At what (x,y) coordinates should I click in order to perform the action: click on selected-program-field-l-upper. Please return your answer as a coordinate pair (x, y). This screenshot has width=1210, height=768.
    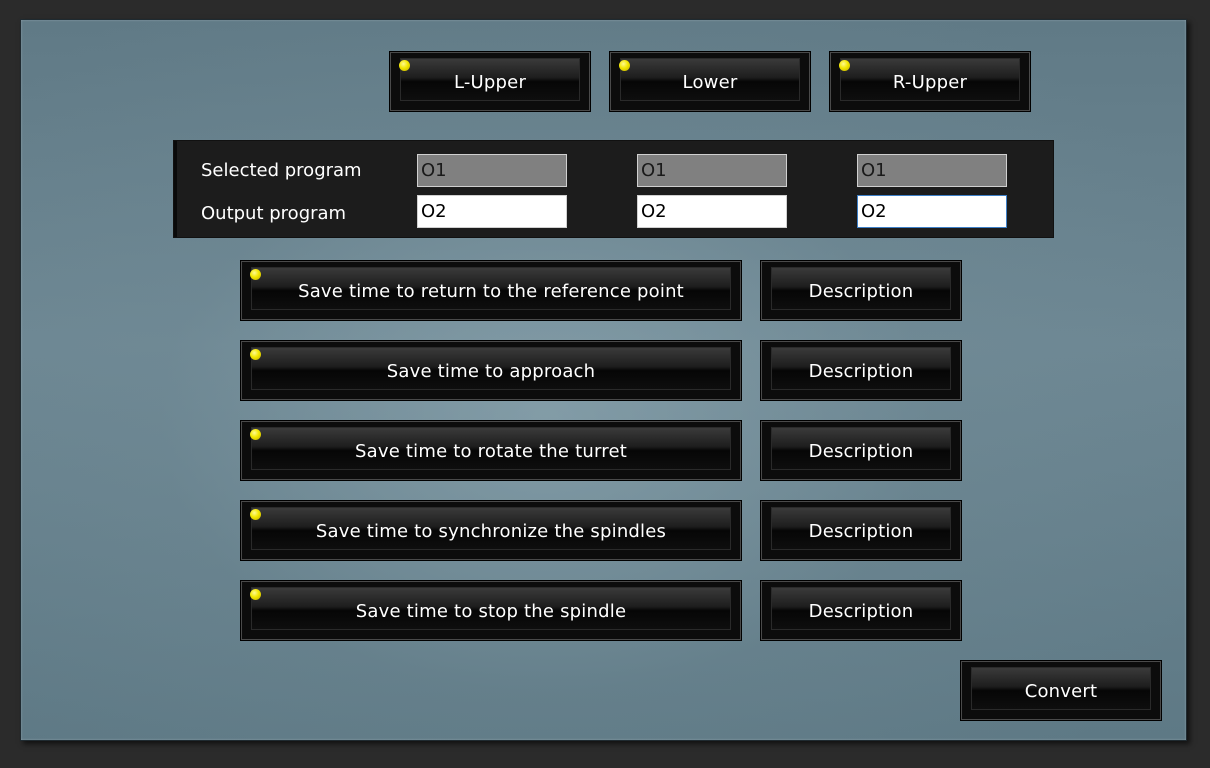
    Looking at the image, I should click on (492, 170).